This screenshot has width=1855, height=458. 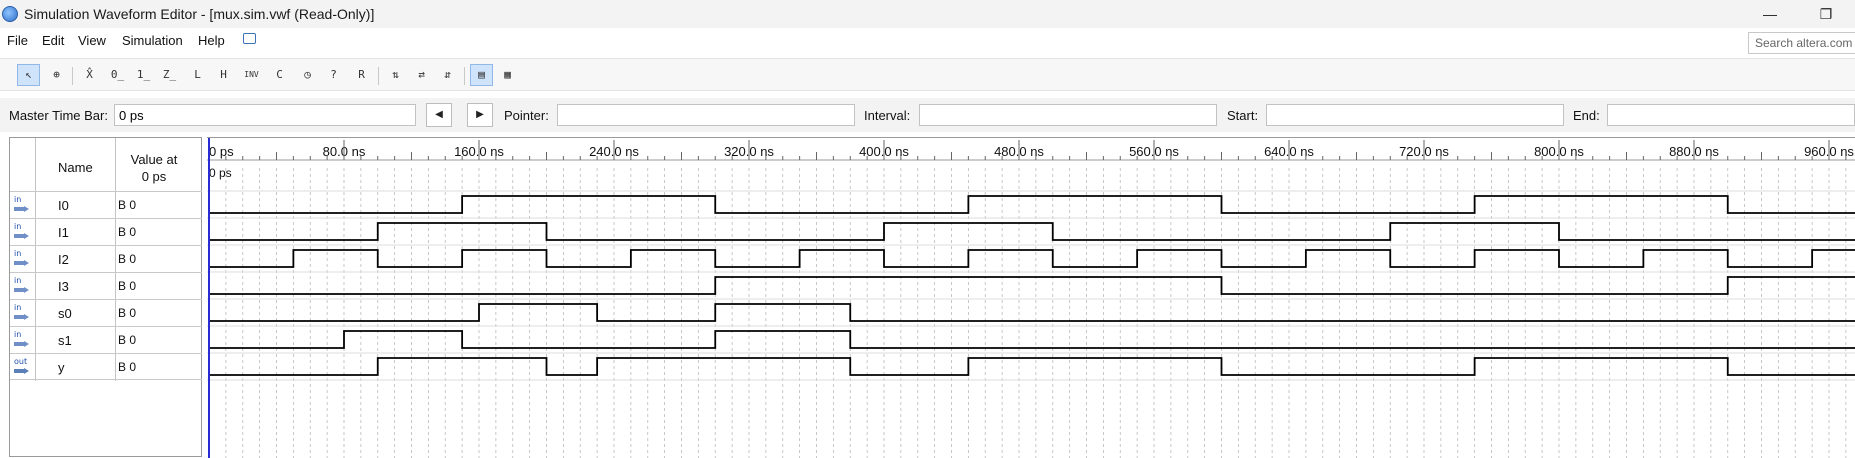 What do you see at coordinates (223, 75) in the screenshot?
I see `weak-high-icon: H` at bounding box center [223, 75].